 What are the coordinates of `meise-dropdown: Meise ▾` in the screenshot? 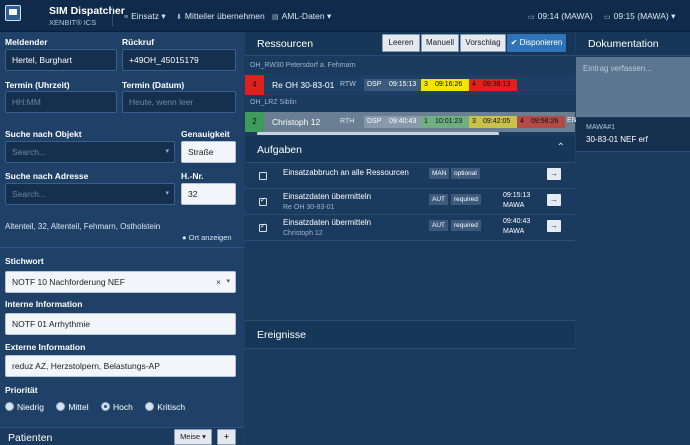 It's located at (193, 437).